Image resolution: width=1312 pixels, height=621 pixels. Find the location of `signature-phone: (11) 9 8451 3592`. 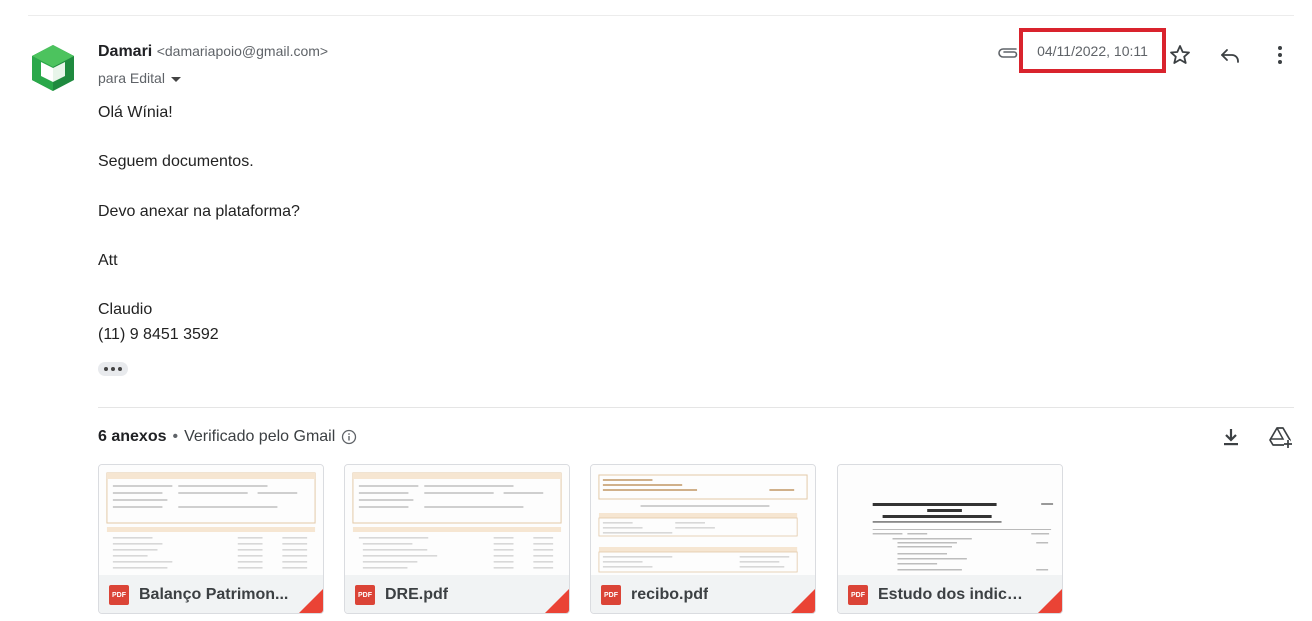

signature-phone: (11) 9 8451 3592 is located at coordinates (158, 334).